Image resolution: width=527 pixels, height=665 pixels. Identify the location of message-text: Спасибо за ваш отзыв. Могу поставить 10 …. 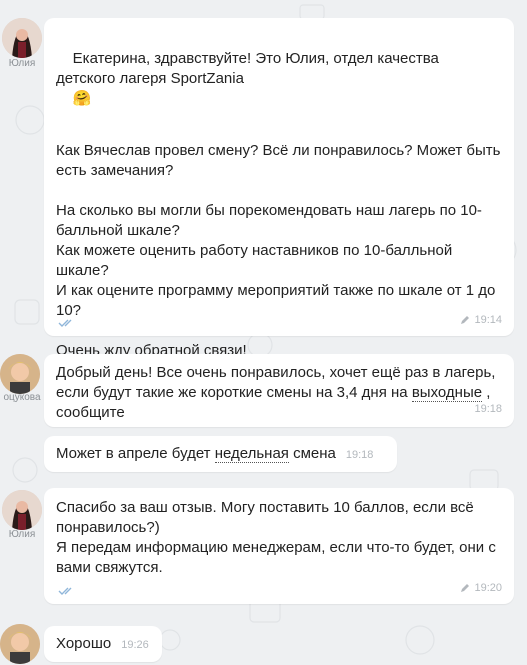
(276, 537).